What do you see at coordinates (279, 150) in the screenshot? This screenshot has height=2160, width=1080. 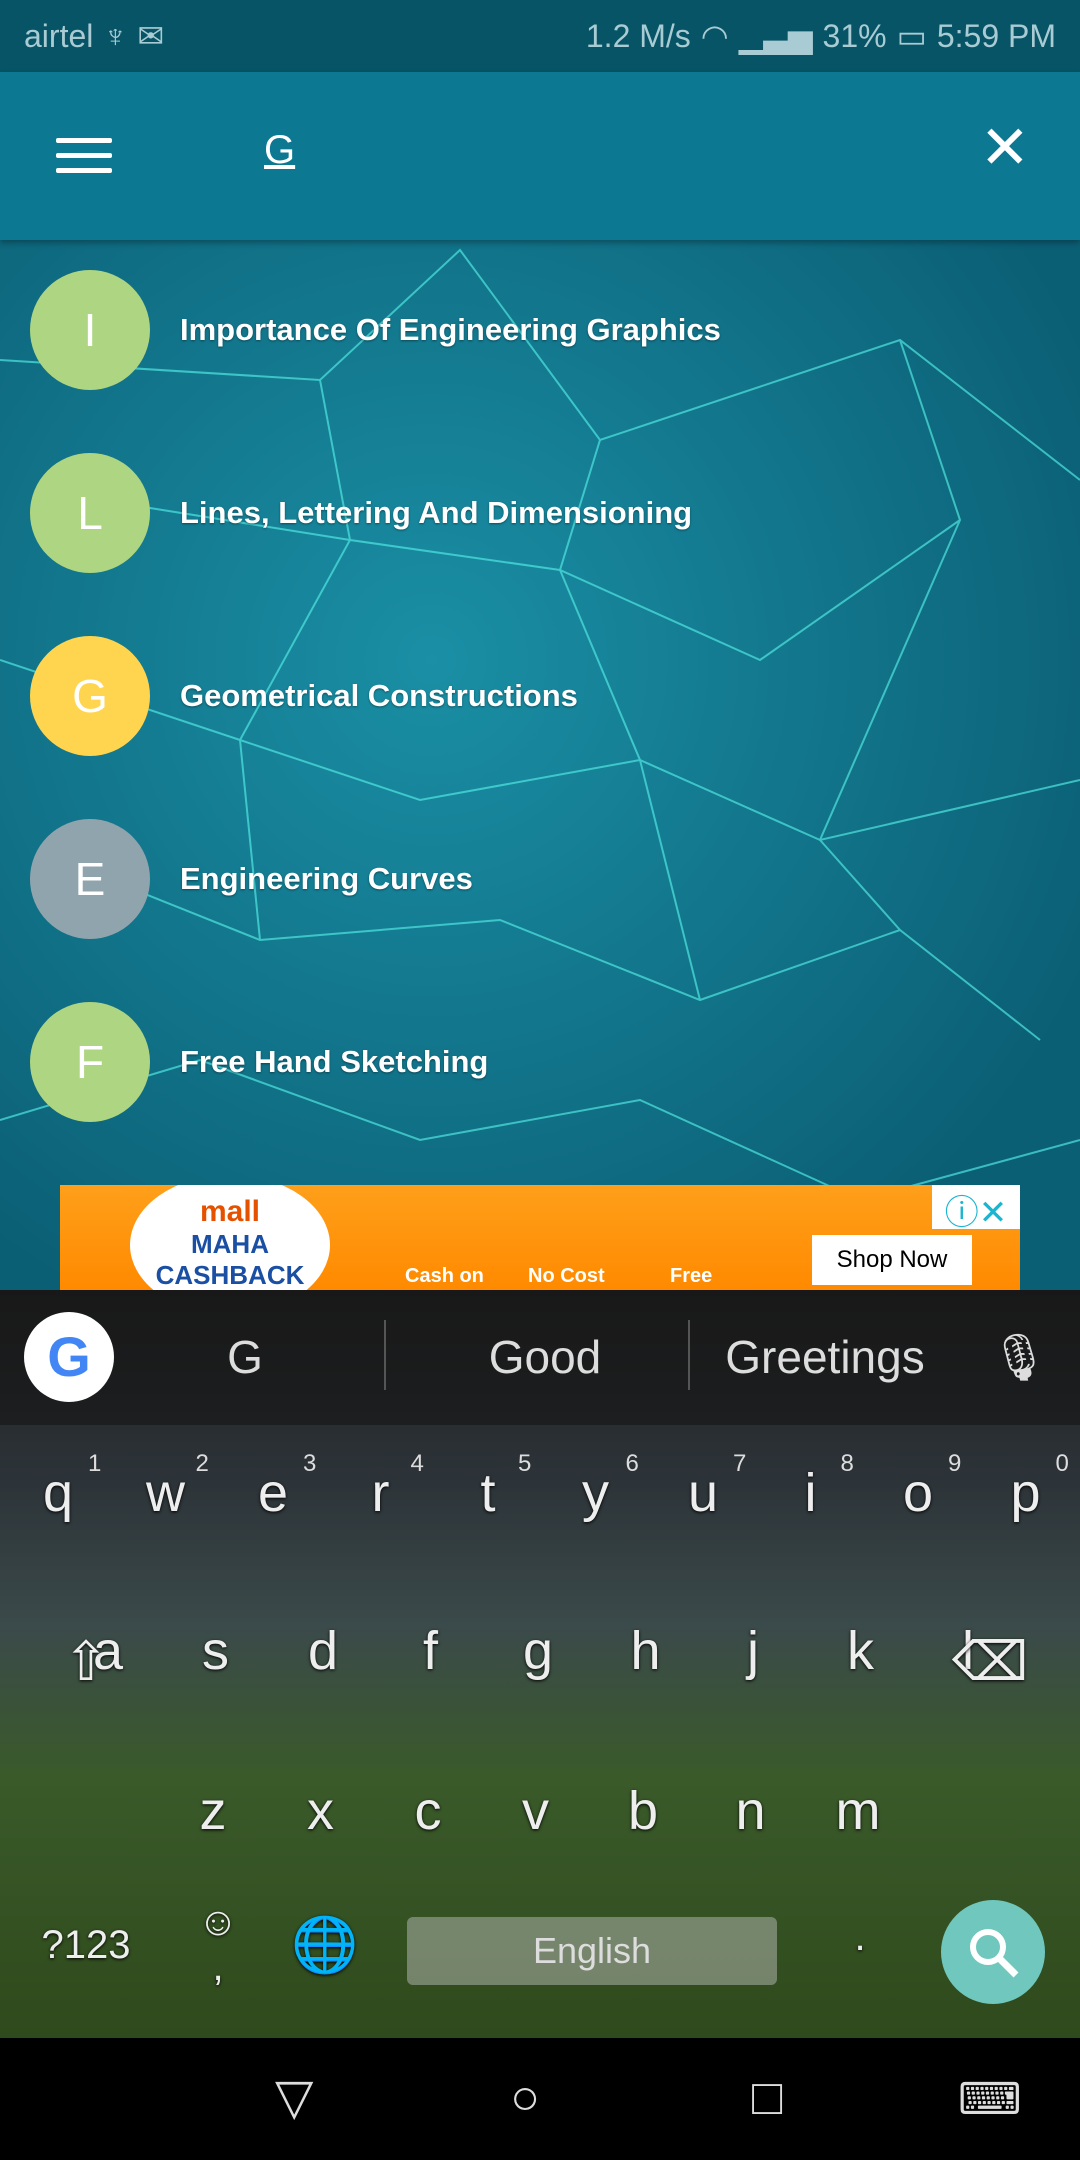 I see `search-input: G` at bounding box center [279, 150].